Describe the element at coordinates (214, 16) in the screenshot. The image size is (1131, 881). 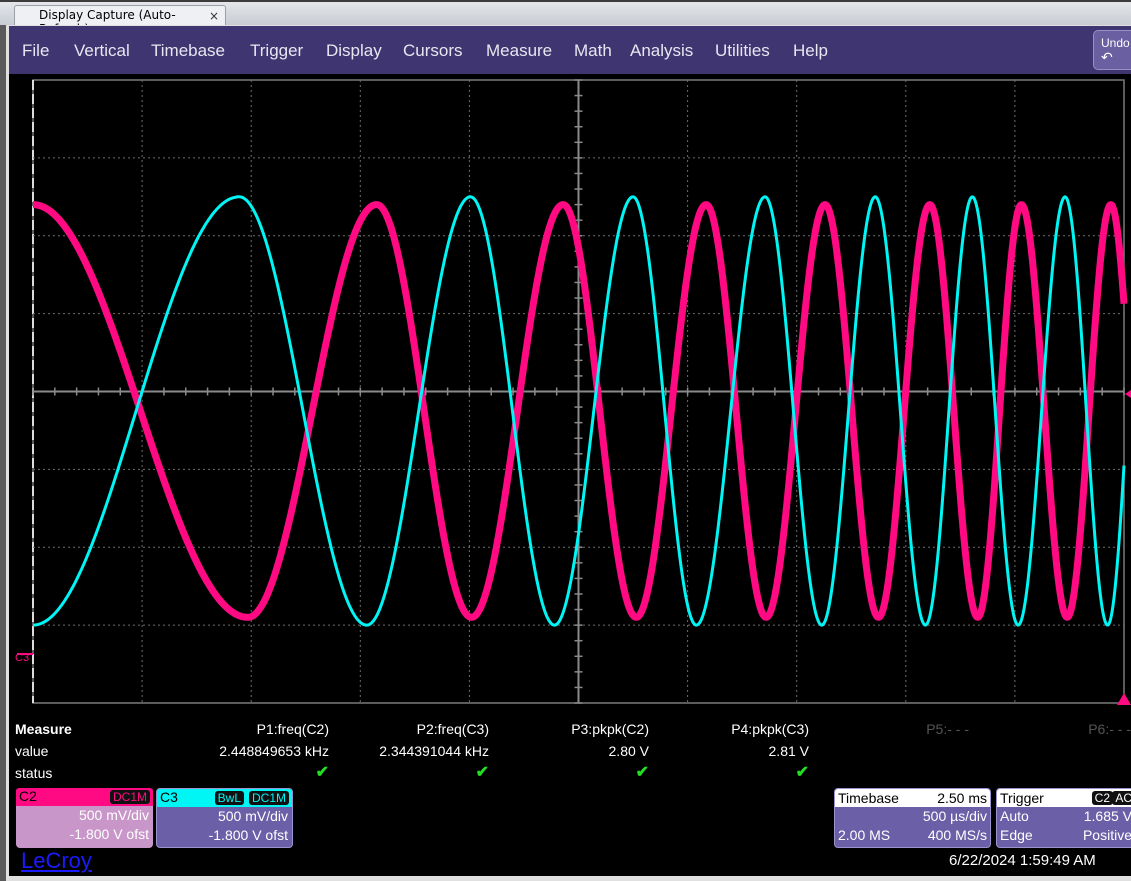
I see `close-icon: ×` at that location.